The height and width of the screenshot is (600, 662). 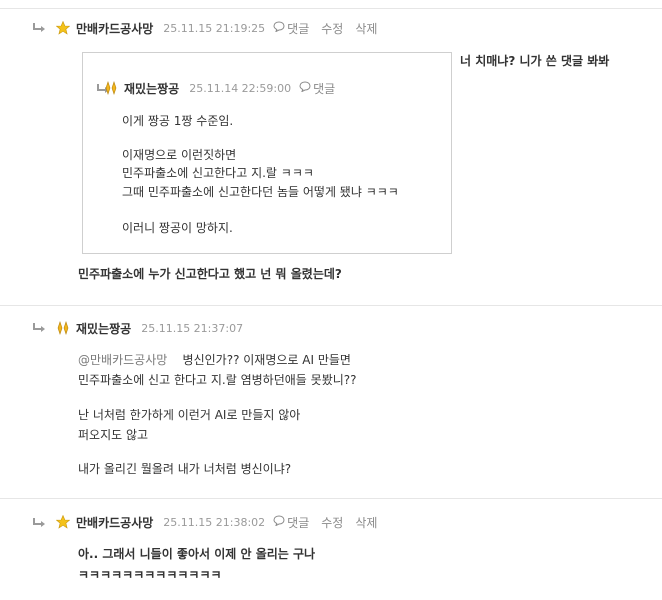 I want to click on comment-text: 병신인가?? 이재명으로 AI 만들면, so click(x=266, y=360).